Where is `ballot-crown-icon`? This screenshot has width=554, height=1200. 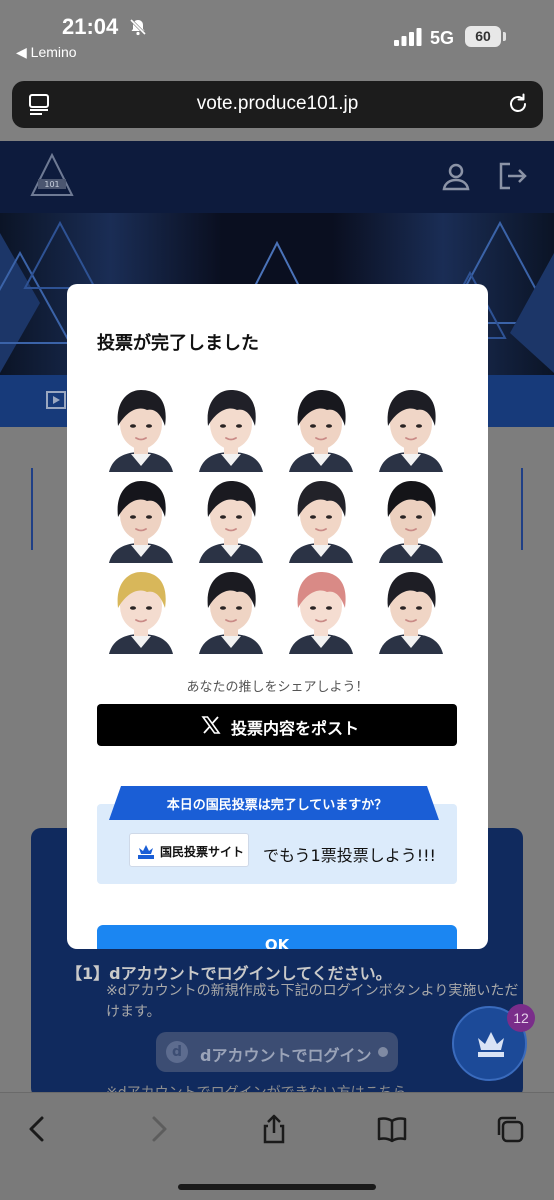
ballot-crown-icon is located at coordinates (146, 852).